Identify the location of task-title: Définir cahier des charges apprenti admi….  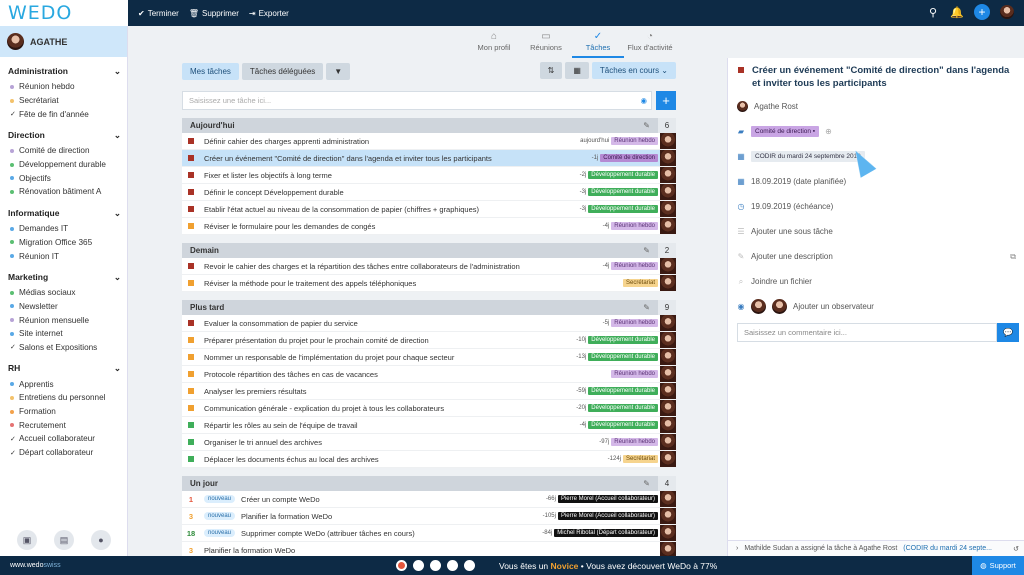
(392, 141).